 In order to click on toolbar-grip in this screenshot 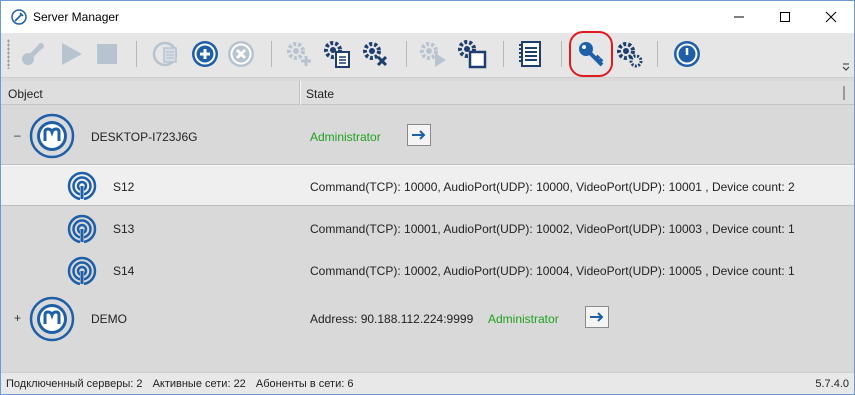, I will do `click(8, 54)`.